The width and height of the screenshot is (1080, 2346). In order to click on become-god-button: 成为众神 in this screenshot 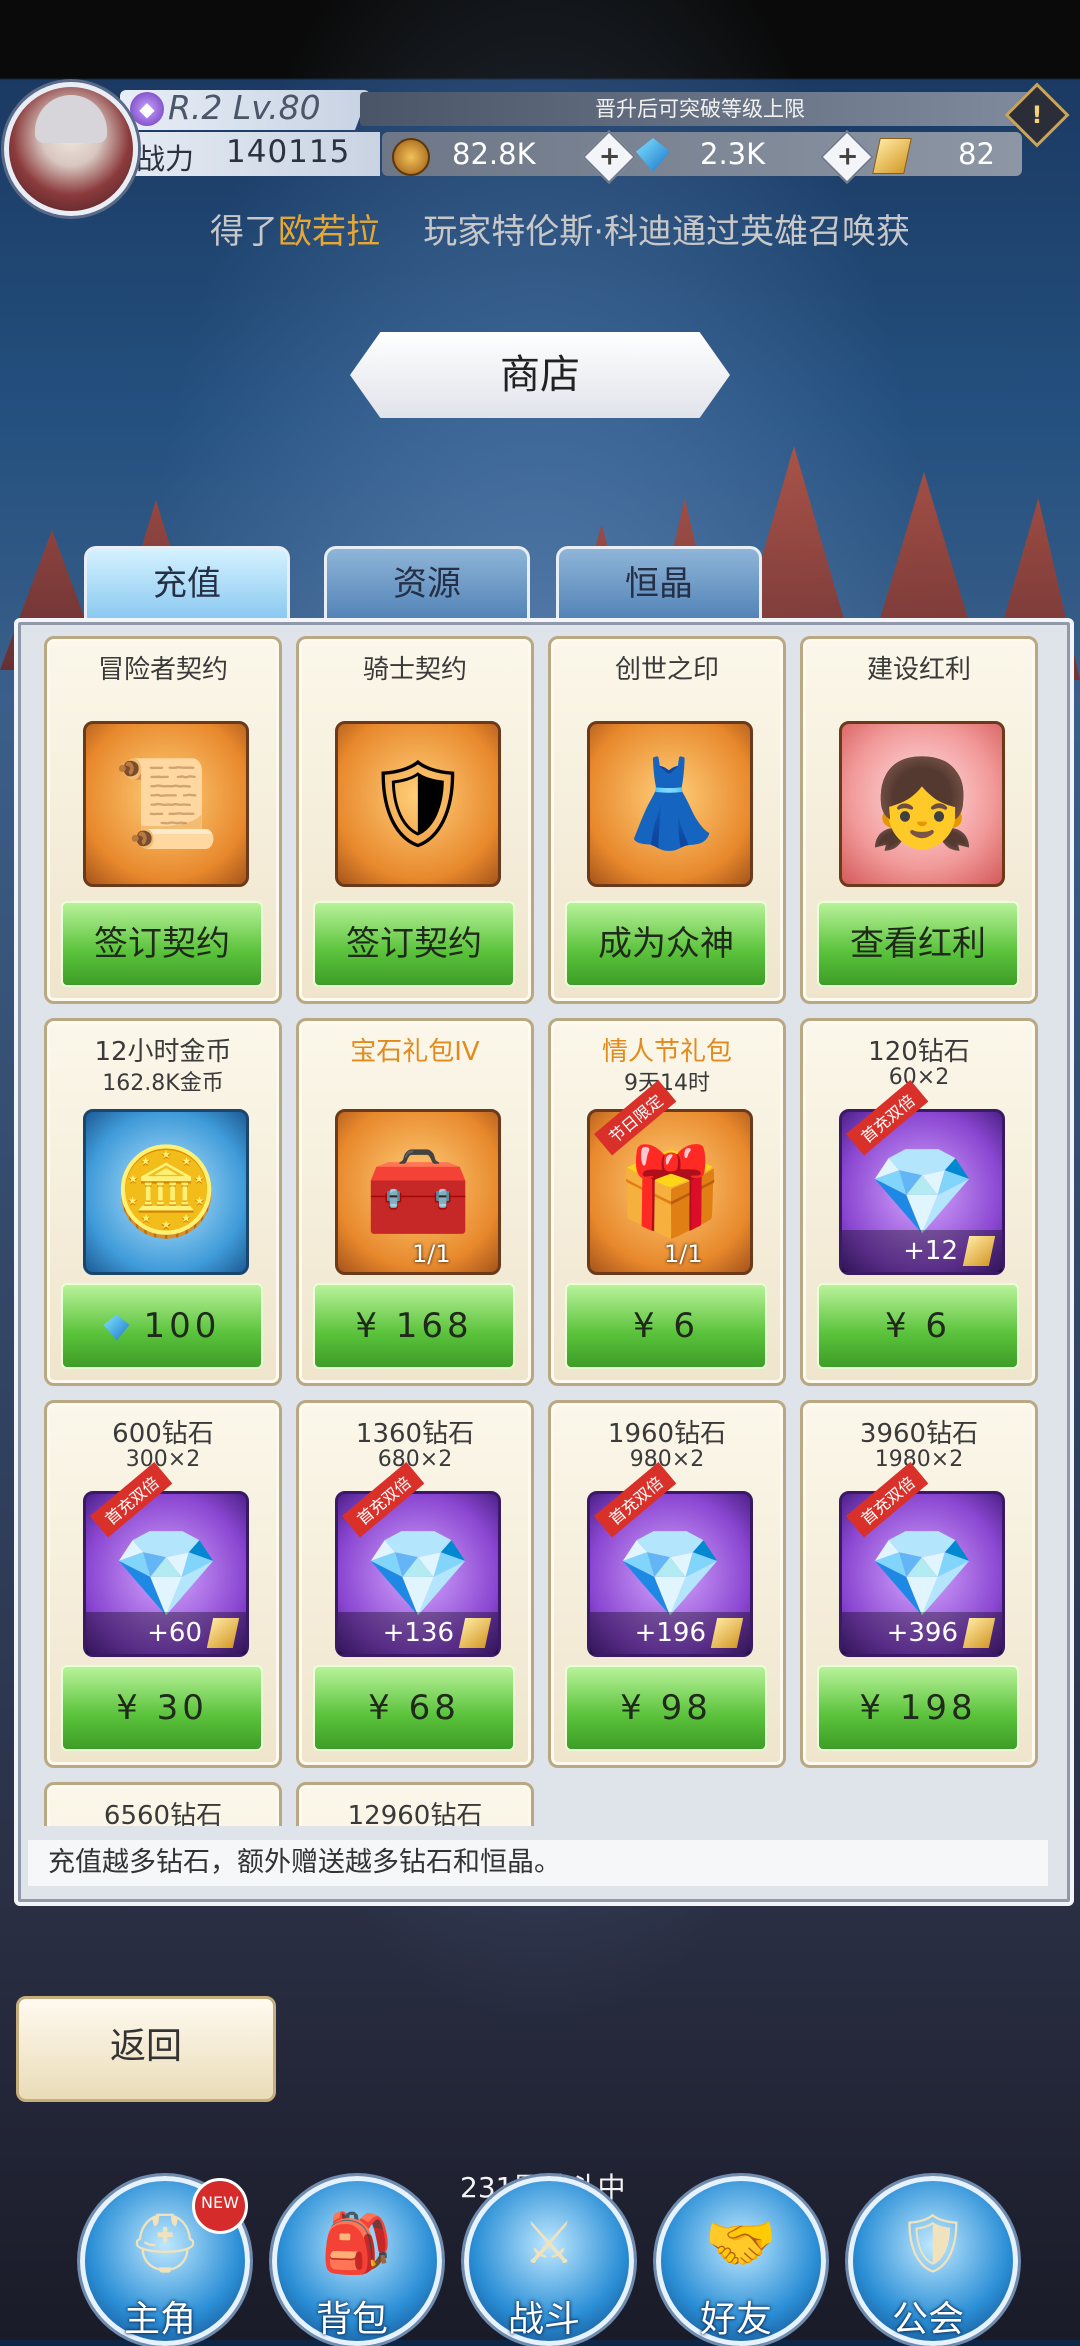, I will do `click(666, 944)`.